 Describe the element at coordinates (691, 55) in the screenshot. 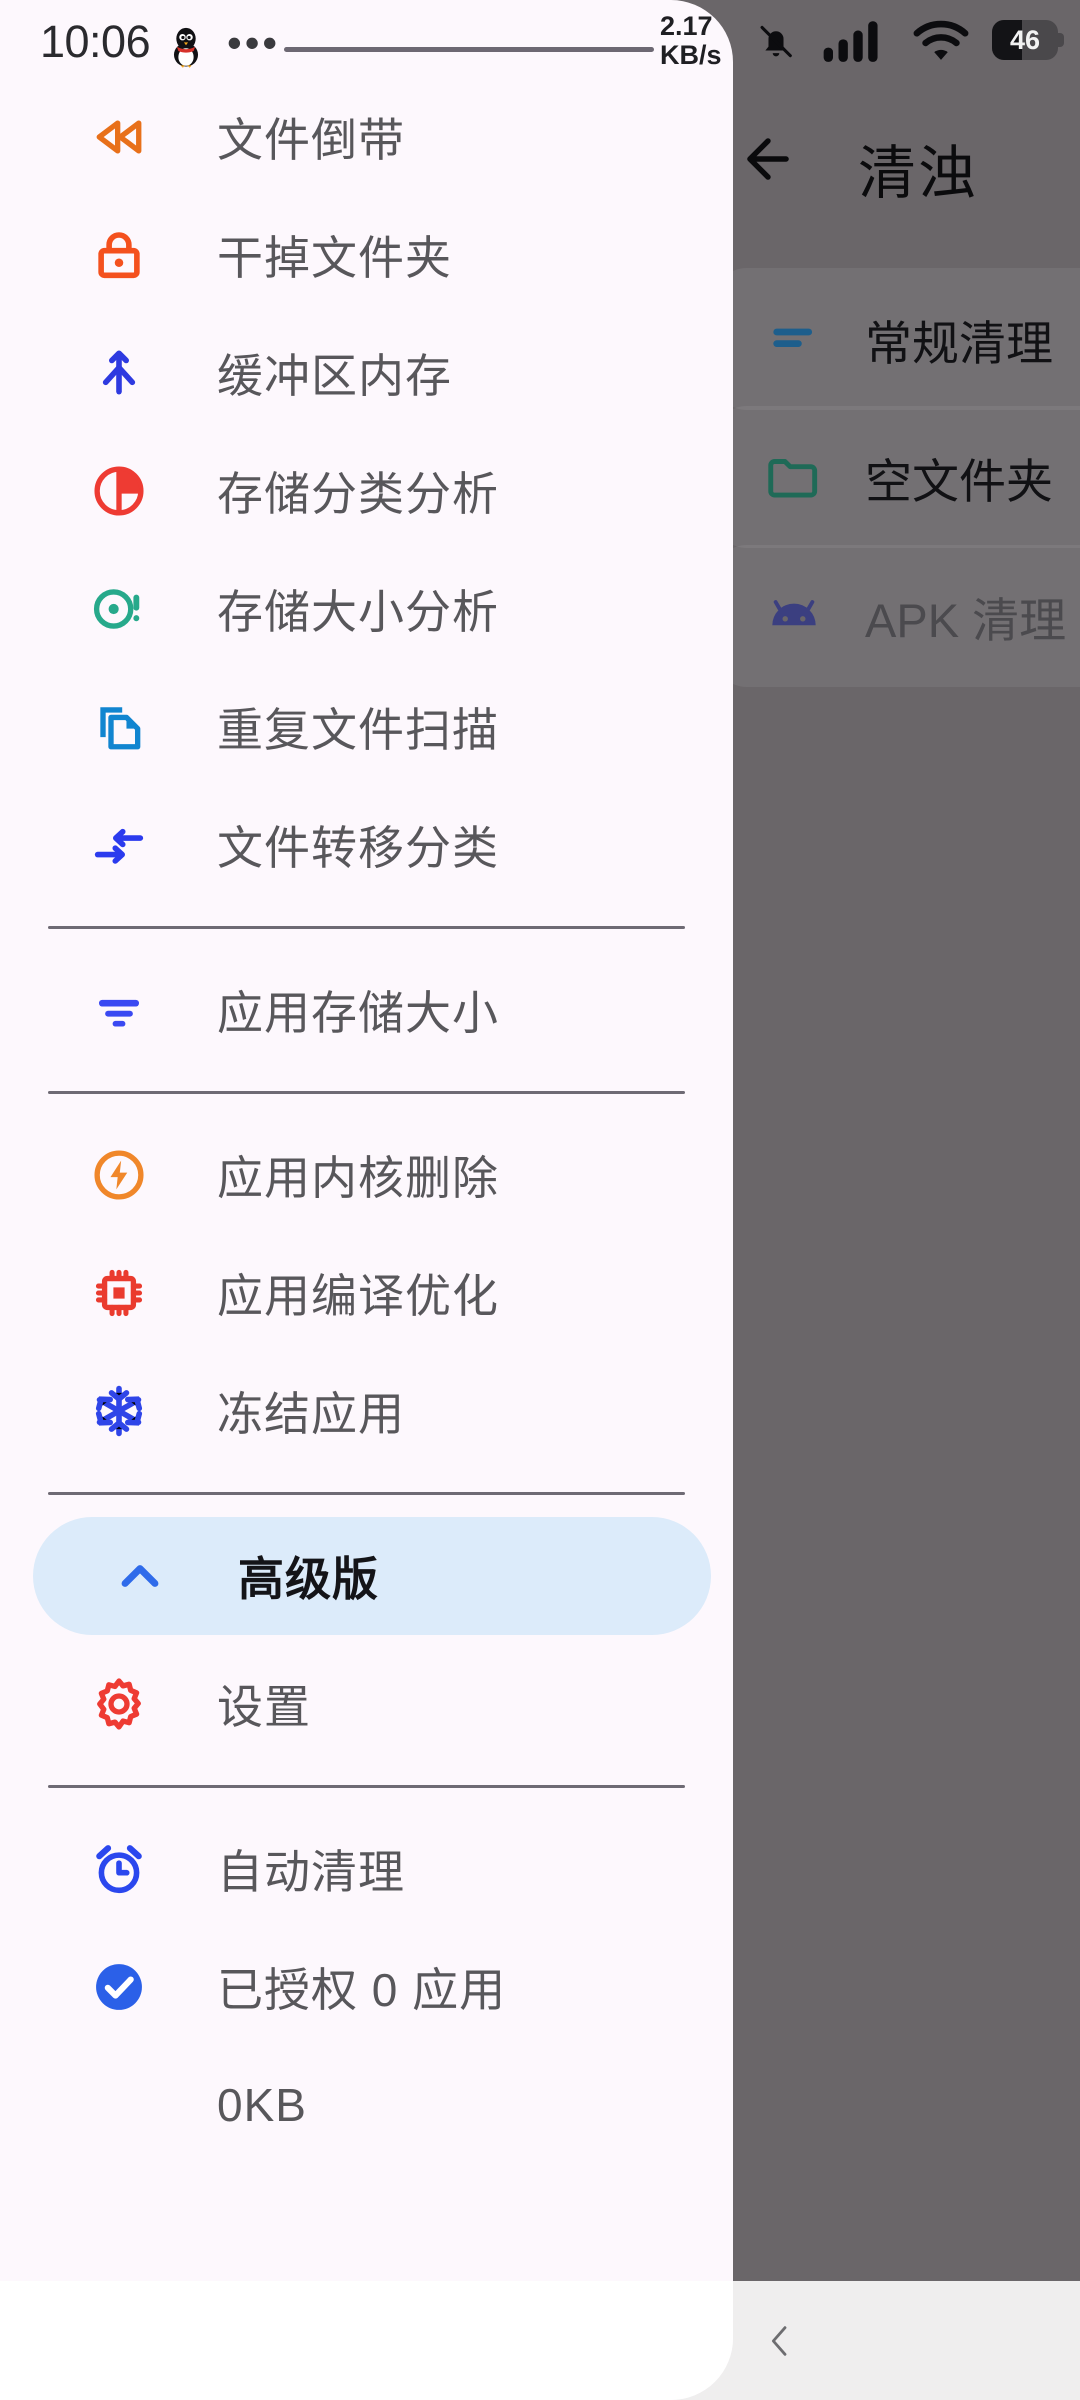

I see `network-speed-unit: KB/s` at that location.